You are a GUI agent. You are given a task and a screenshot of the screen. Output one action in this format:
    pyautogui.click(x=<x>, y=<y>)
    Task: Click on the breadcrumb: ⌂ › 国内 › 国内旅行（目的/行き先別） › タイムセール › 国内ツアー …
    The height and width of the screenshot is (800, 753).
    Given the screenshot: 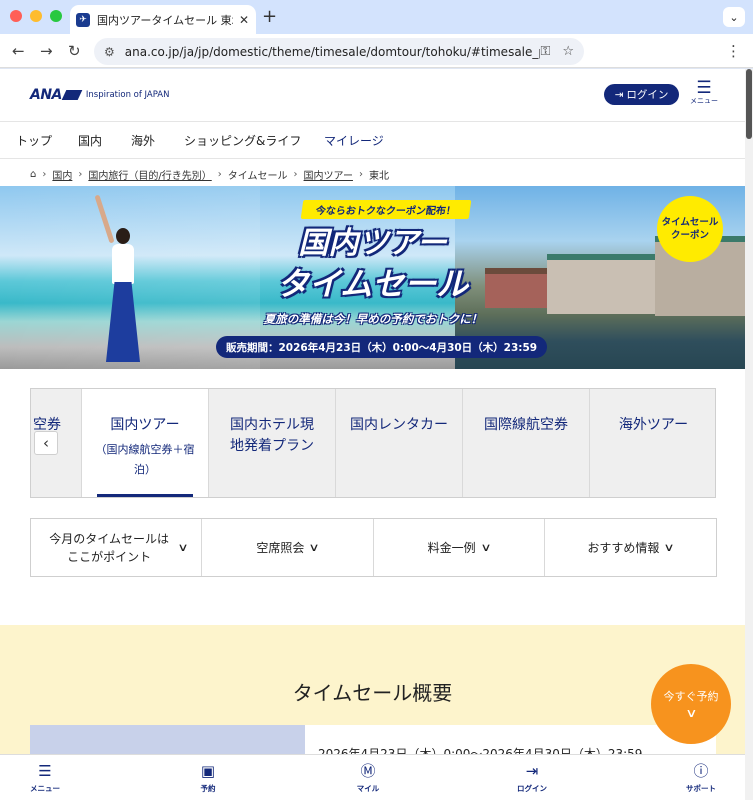 What is the action you would take?
    pyautogui.click(x=209, y=174)
    